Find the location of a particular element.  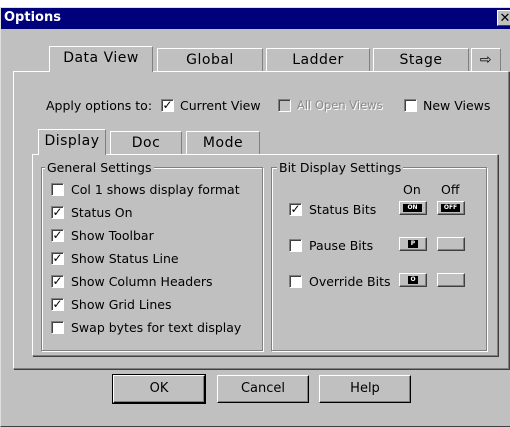

new-views-checkbox is located at coordinates (410, 105).